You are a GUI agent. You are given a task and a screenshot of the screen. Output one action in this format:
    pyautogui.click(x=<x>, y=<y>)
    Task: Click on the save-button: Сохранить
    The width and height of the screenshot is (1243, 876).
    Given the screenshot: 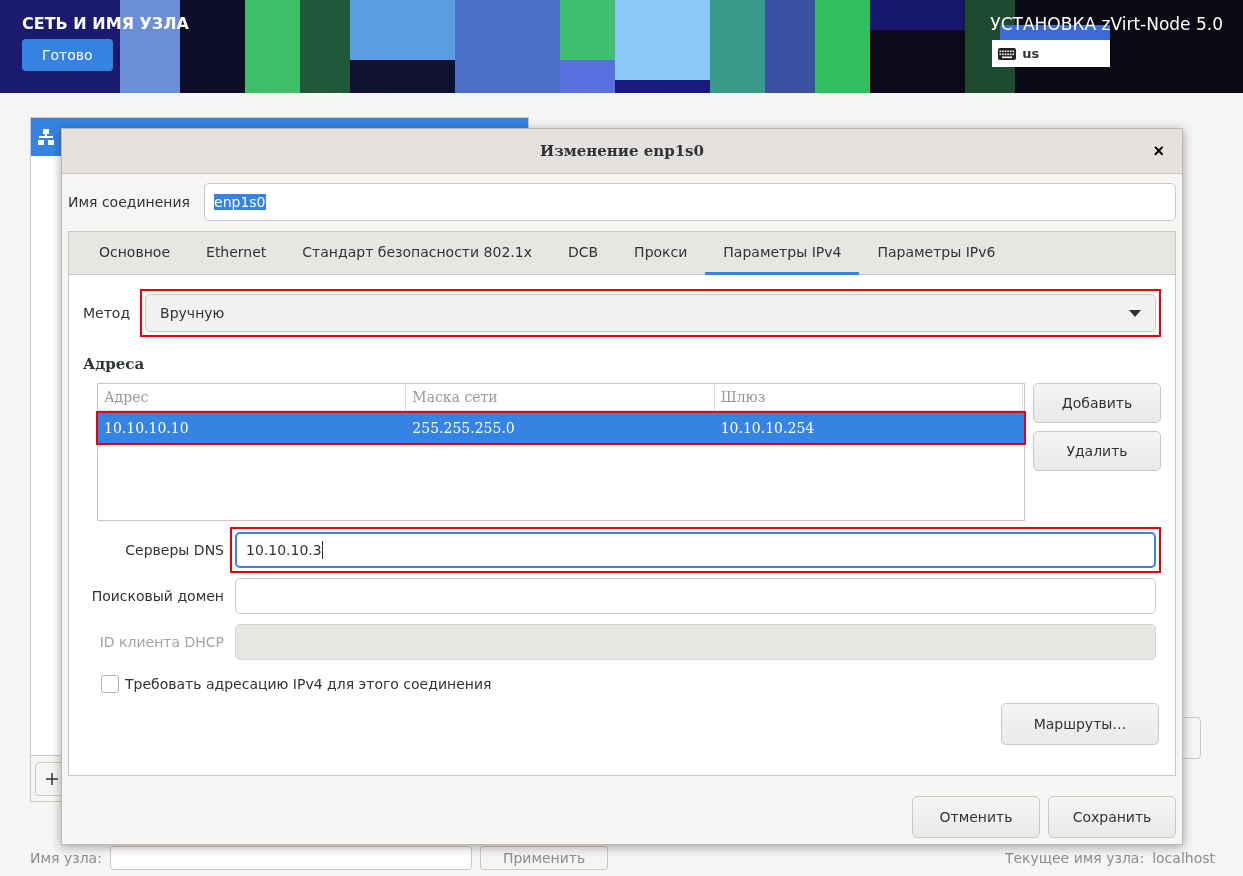 What is the action you would take?
    pyautogui.click(x=1112, y=817)
    